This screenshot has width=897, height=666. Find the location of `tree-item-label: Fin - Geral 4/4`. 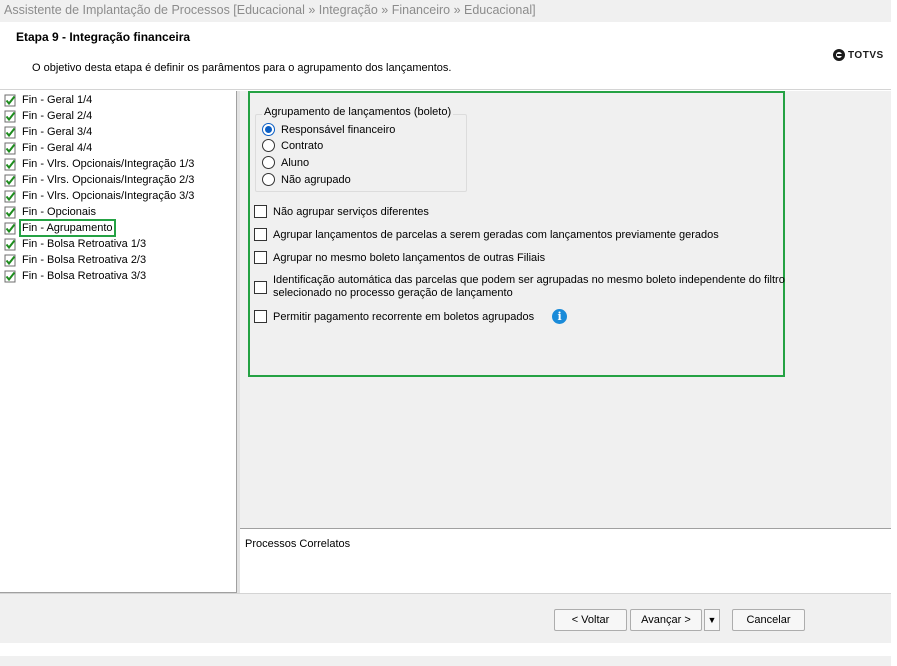

tree-item-label: Fin - Geral 4/4 is located at coordinates (57, 148).